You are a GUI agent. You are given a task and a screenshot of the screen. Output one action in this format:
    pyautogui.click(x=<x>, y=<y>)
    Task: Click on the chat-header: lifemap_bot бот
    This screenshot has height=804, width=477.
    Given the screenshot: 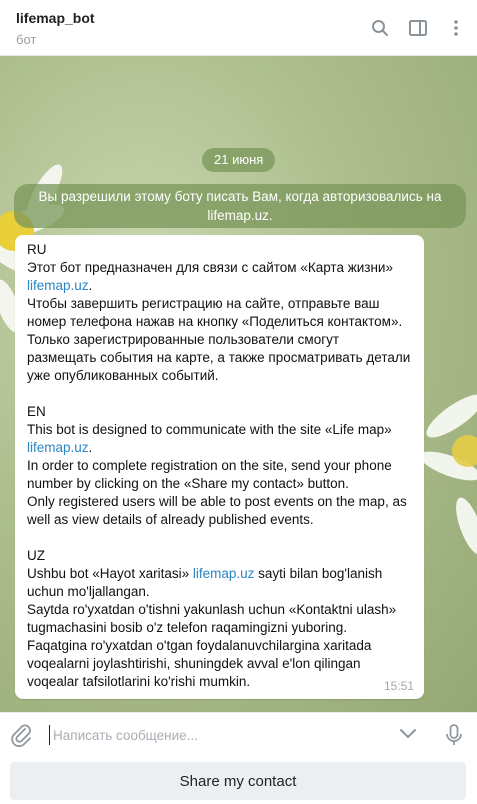 What is the action you would take?
    pyautogui.click(x=238, y=28)
    